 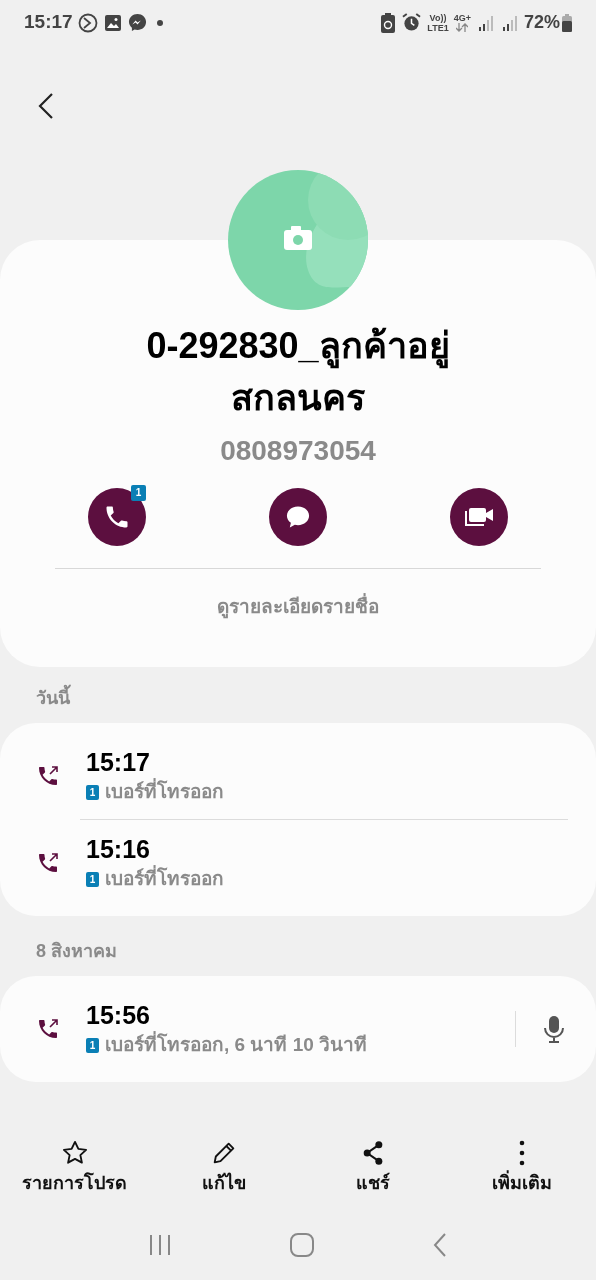 What do you see at coordinates (521, 1168) in the screenshot?
I see `more-button: เพิ่มเติม` at bounding box center [521, 1168].